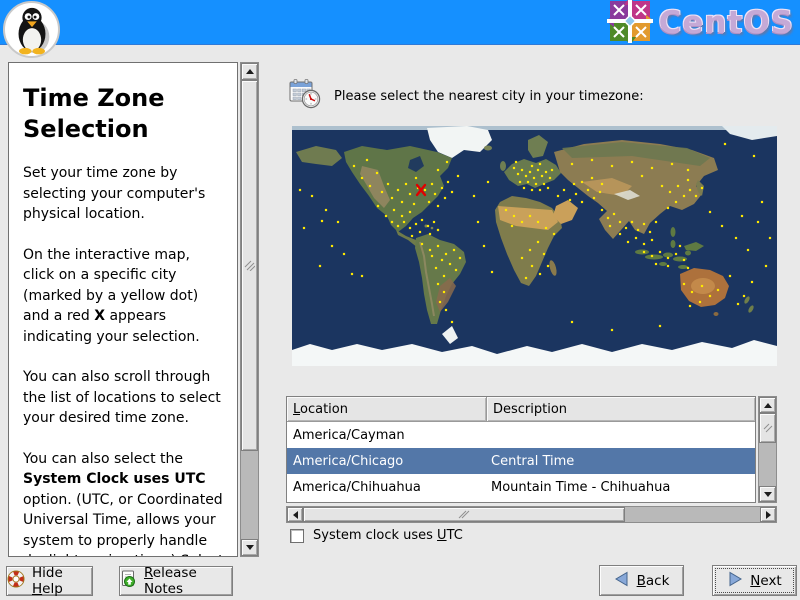  Describe the element at coordinates (94, 113) in the screenshot. I see `help-title: Time Zone Selection` at that location.